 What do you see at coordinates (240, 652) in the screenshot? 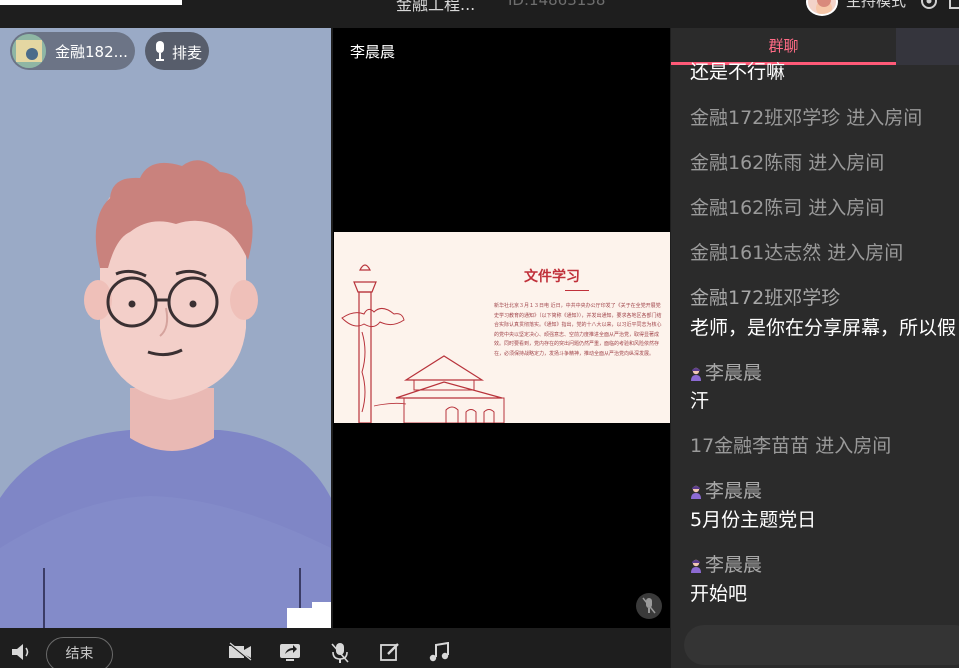
I see `camera-off-icon` at bounding box center [240, 652].